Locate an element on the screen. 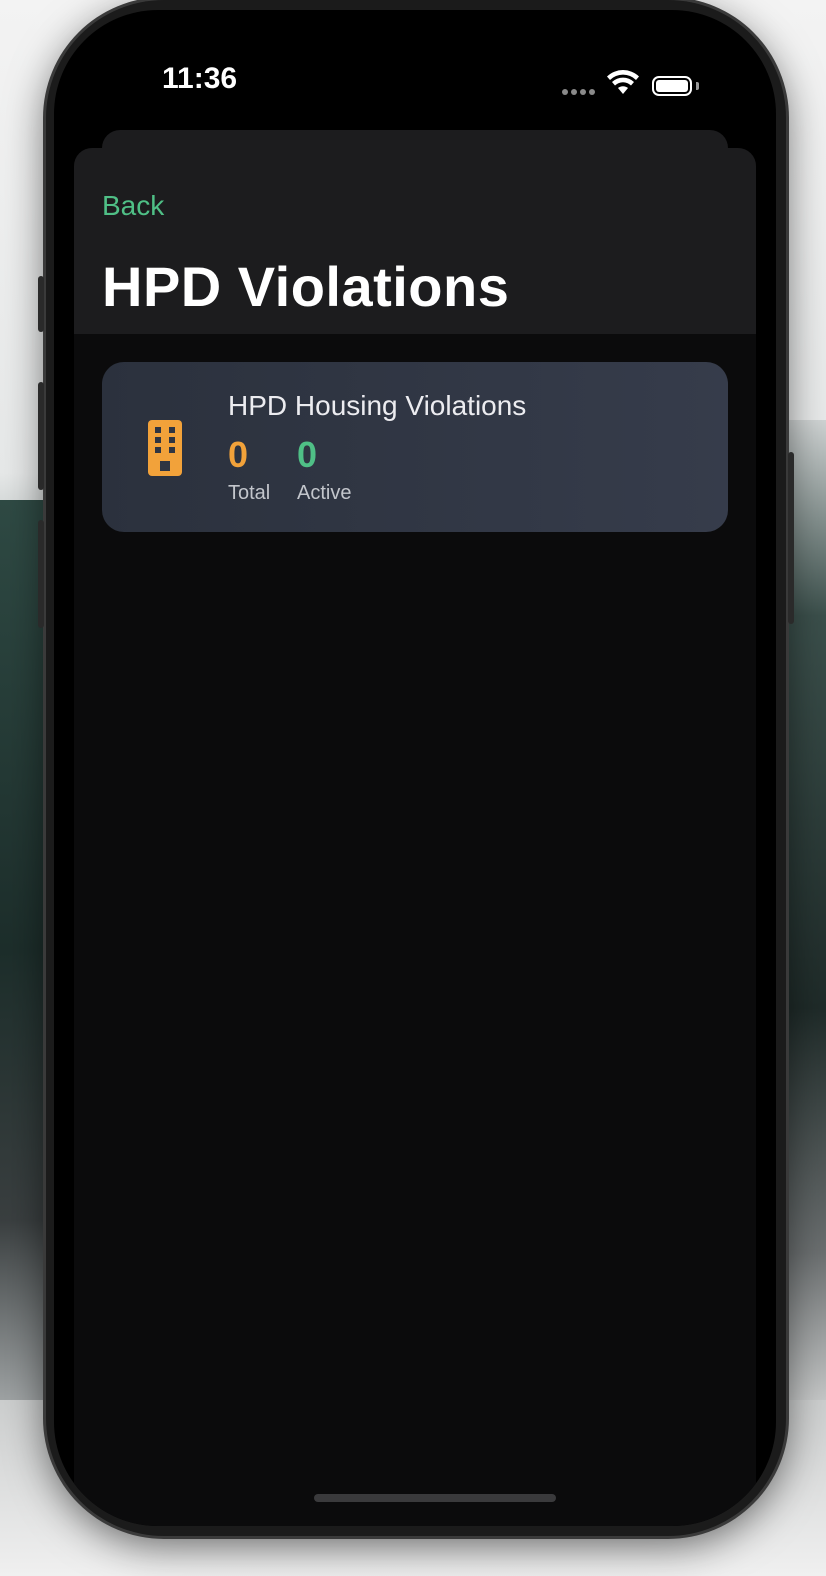  hpd-violations-card: HPD Housing Violations 0 Total 0 Active is located at coordinates (415, 447).